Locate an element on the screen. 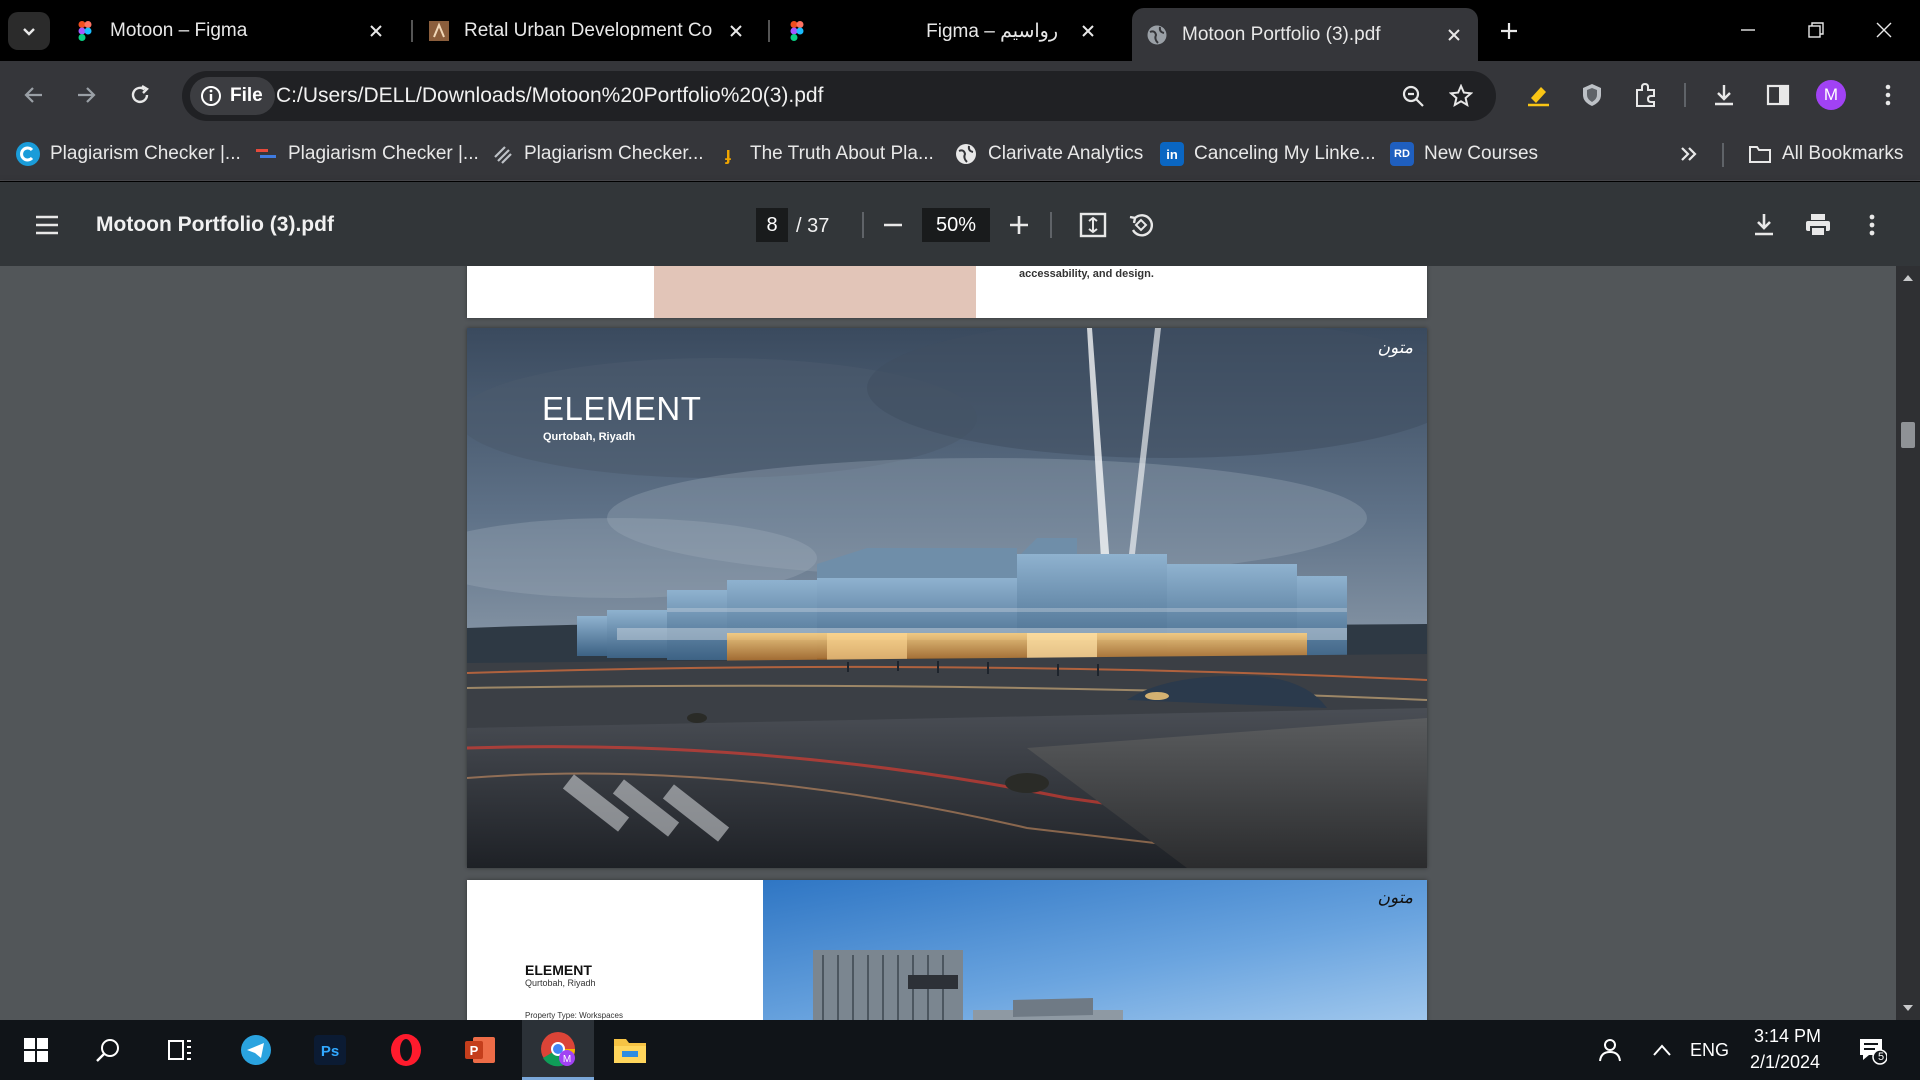 The height and width of the screenshot is (1080, 1920). opera-button is located at coordinates (406, 1050).